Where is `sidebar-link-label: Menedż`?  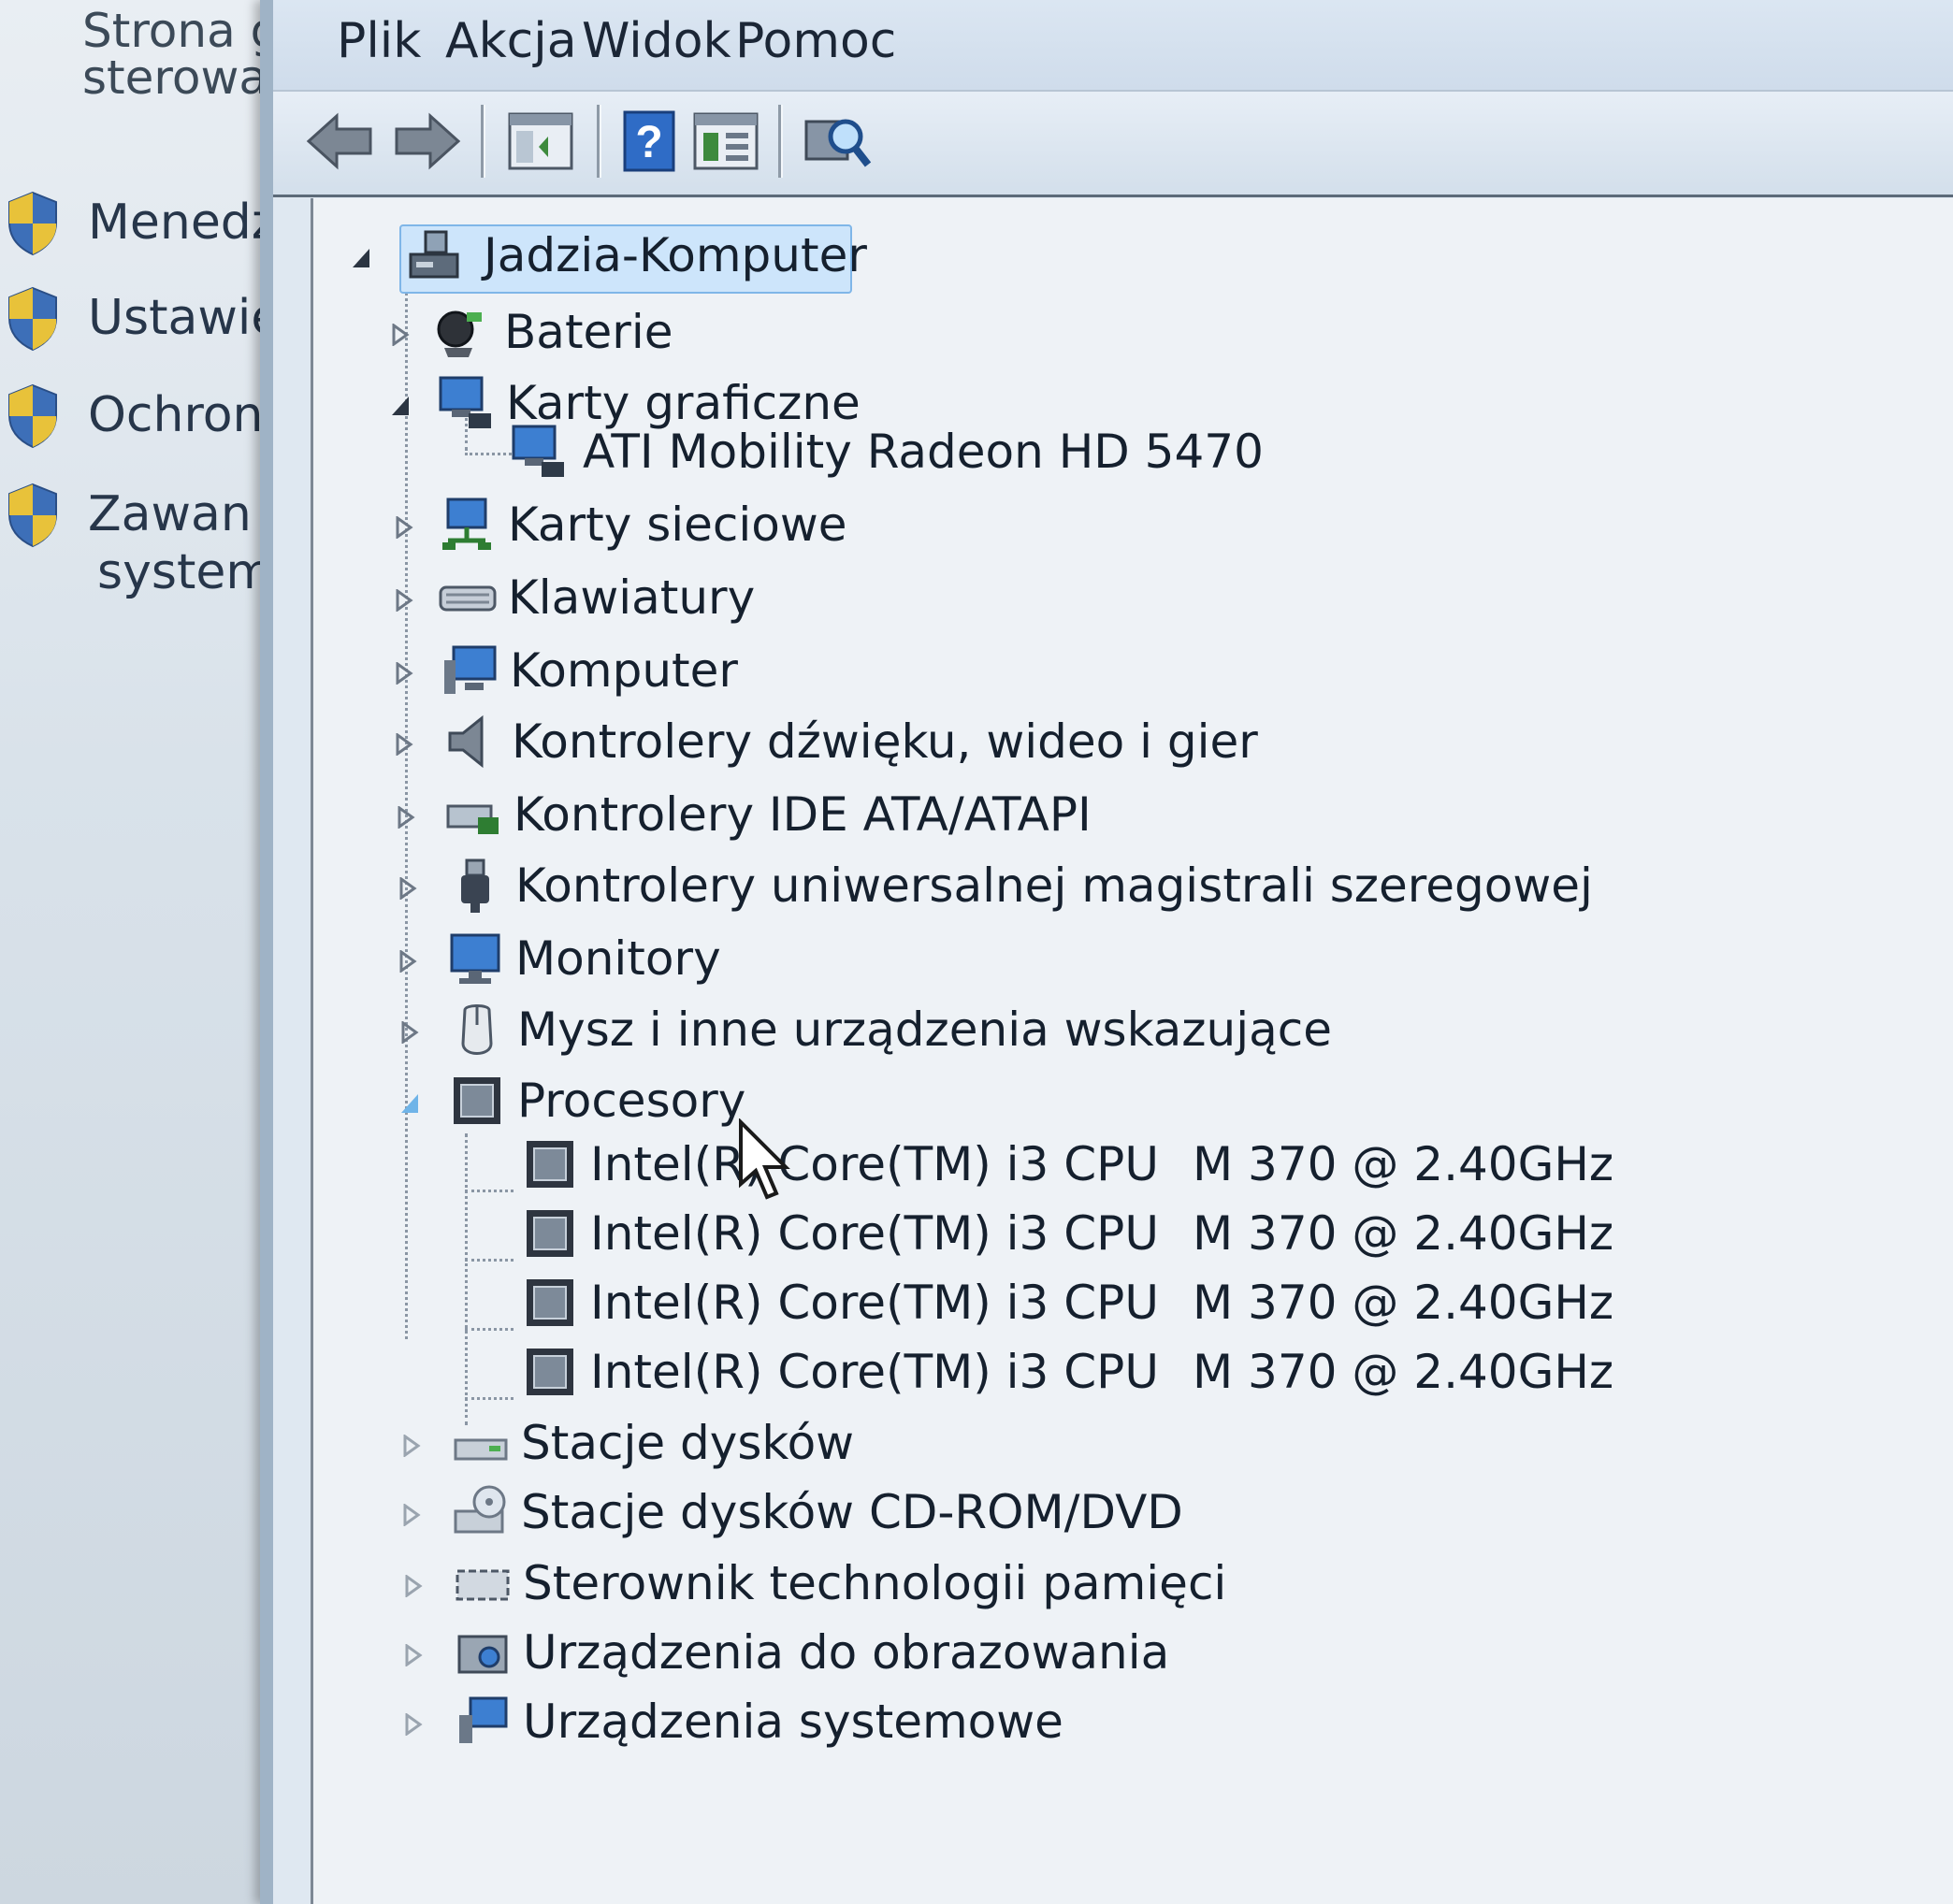
sidebar-link-label: Menedż is located at coordinates (183, 223).